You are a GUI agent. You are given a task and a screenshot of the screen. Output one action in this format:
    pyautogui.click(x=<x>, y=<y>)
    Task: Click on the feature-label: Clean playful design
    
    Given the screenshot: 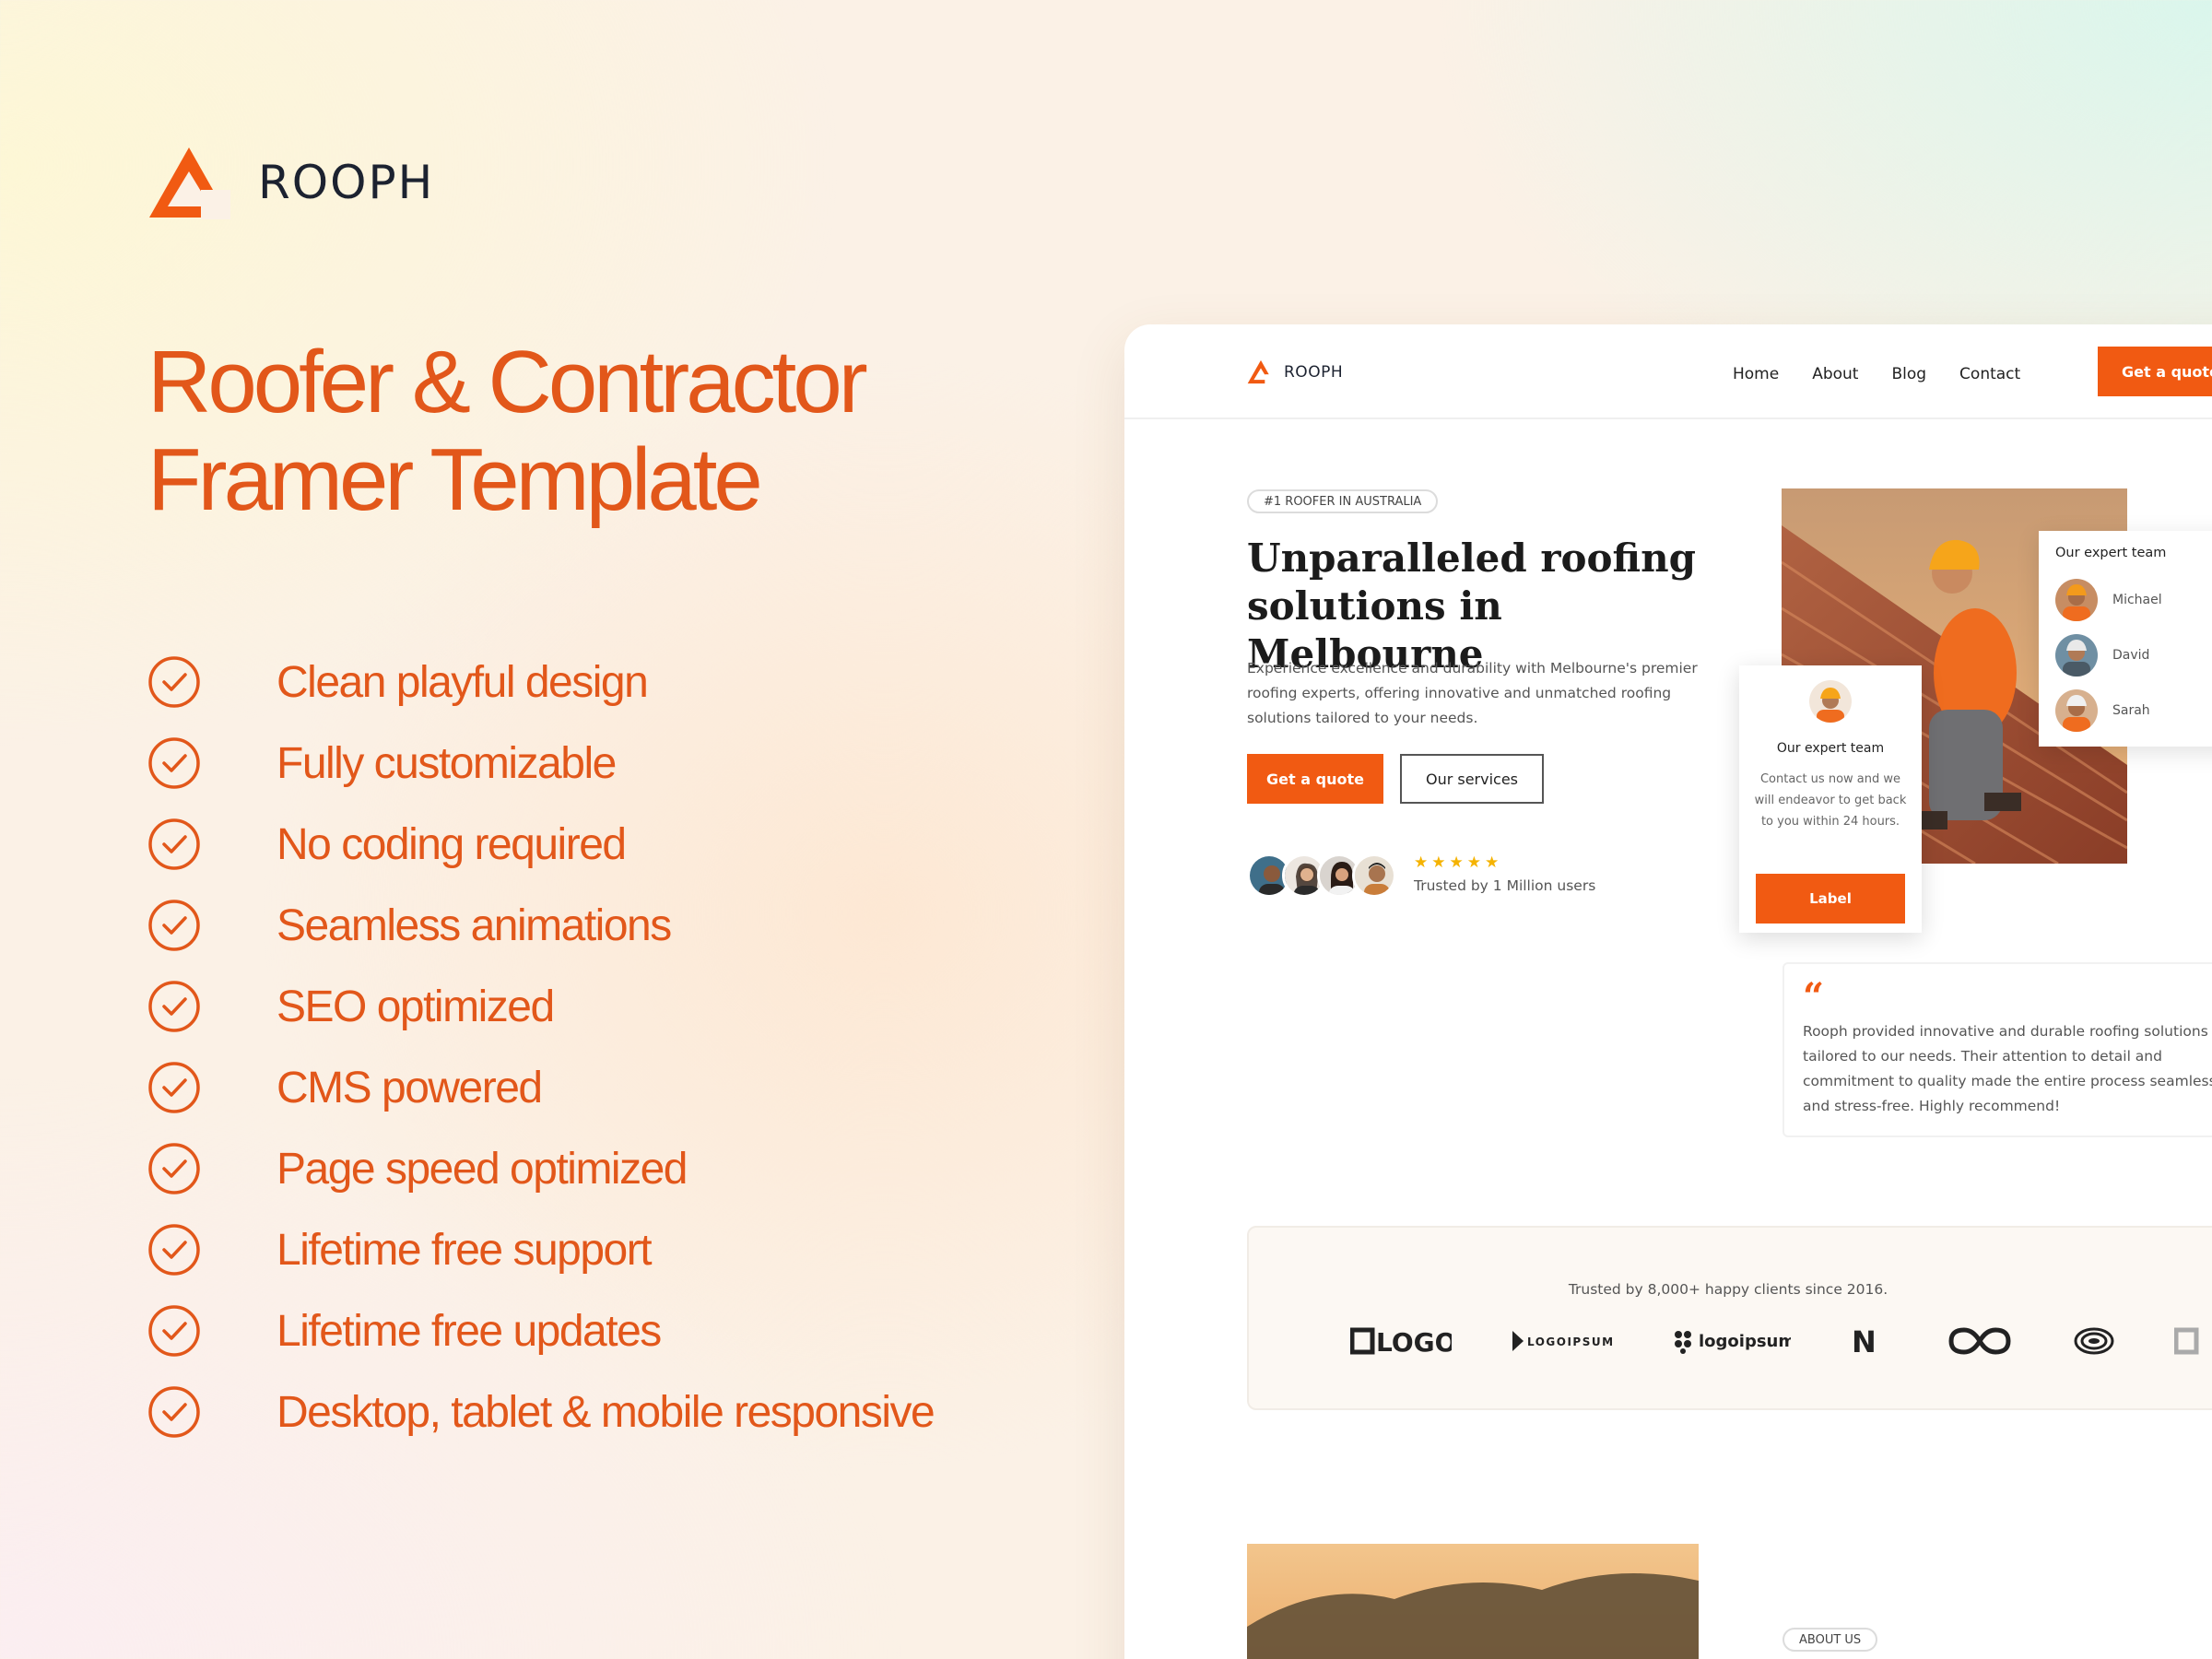 What is the action you would take?
    pyautogui.click(x=462, y=682)
    